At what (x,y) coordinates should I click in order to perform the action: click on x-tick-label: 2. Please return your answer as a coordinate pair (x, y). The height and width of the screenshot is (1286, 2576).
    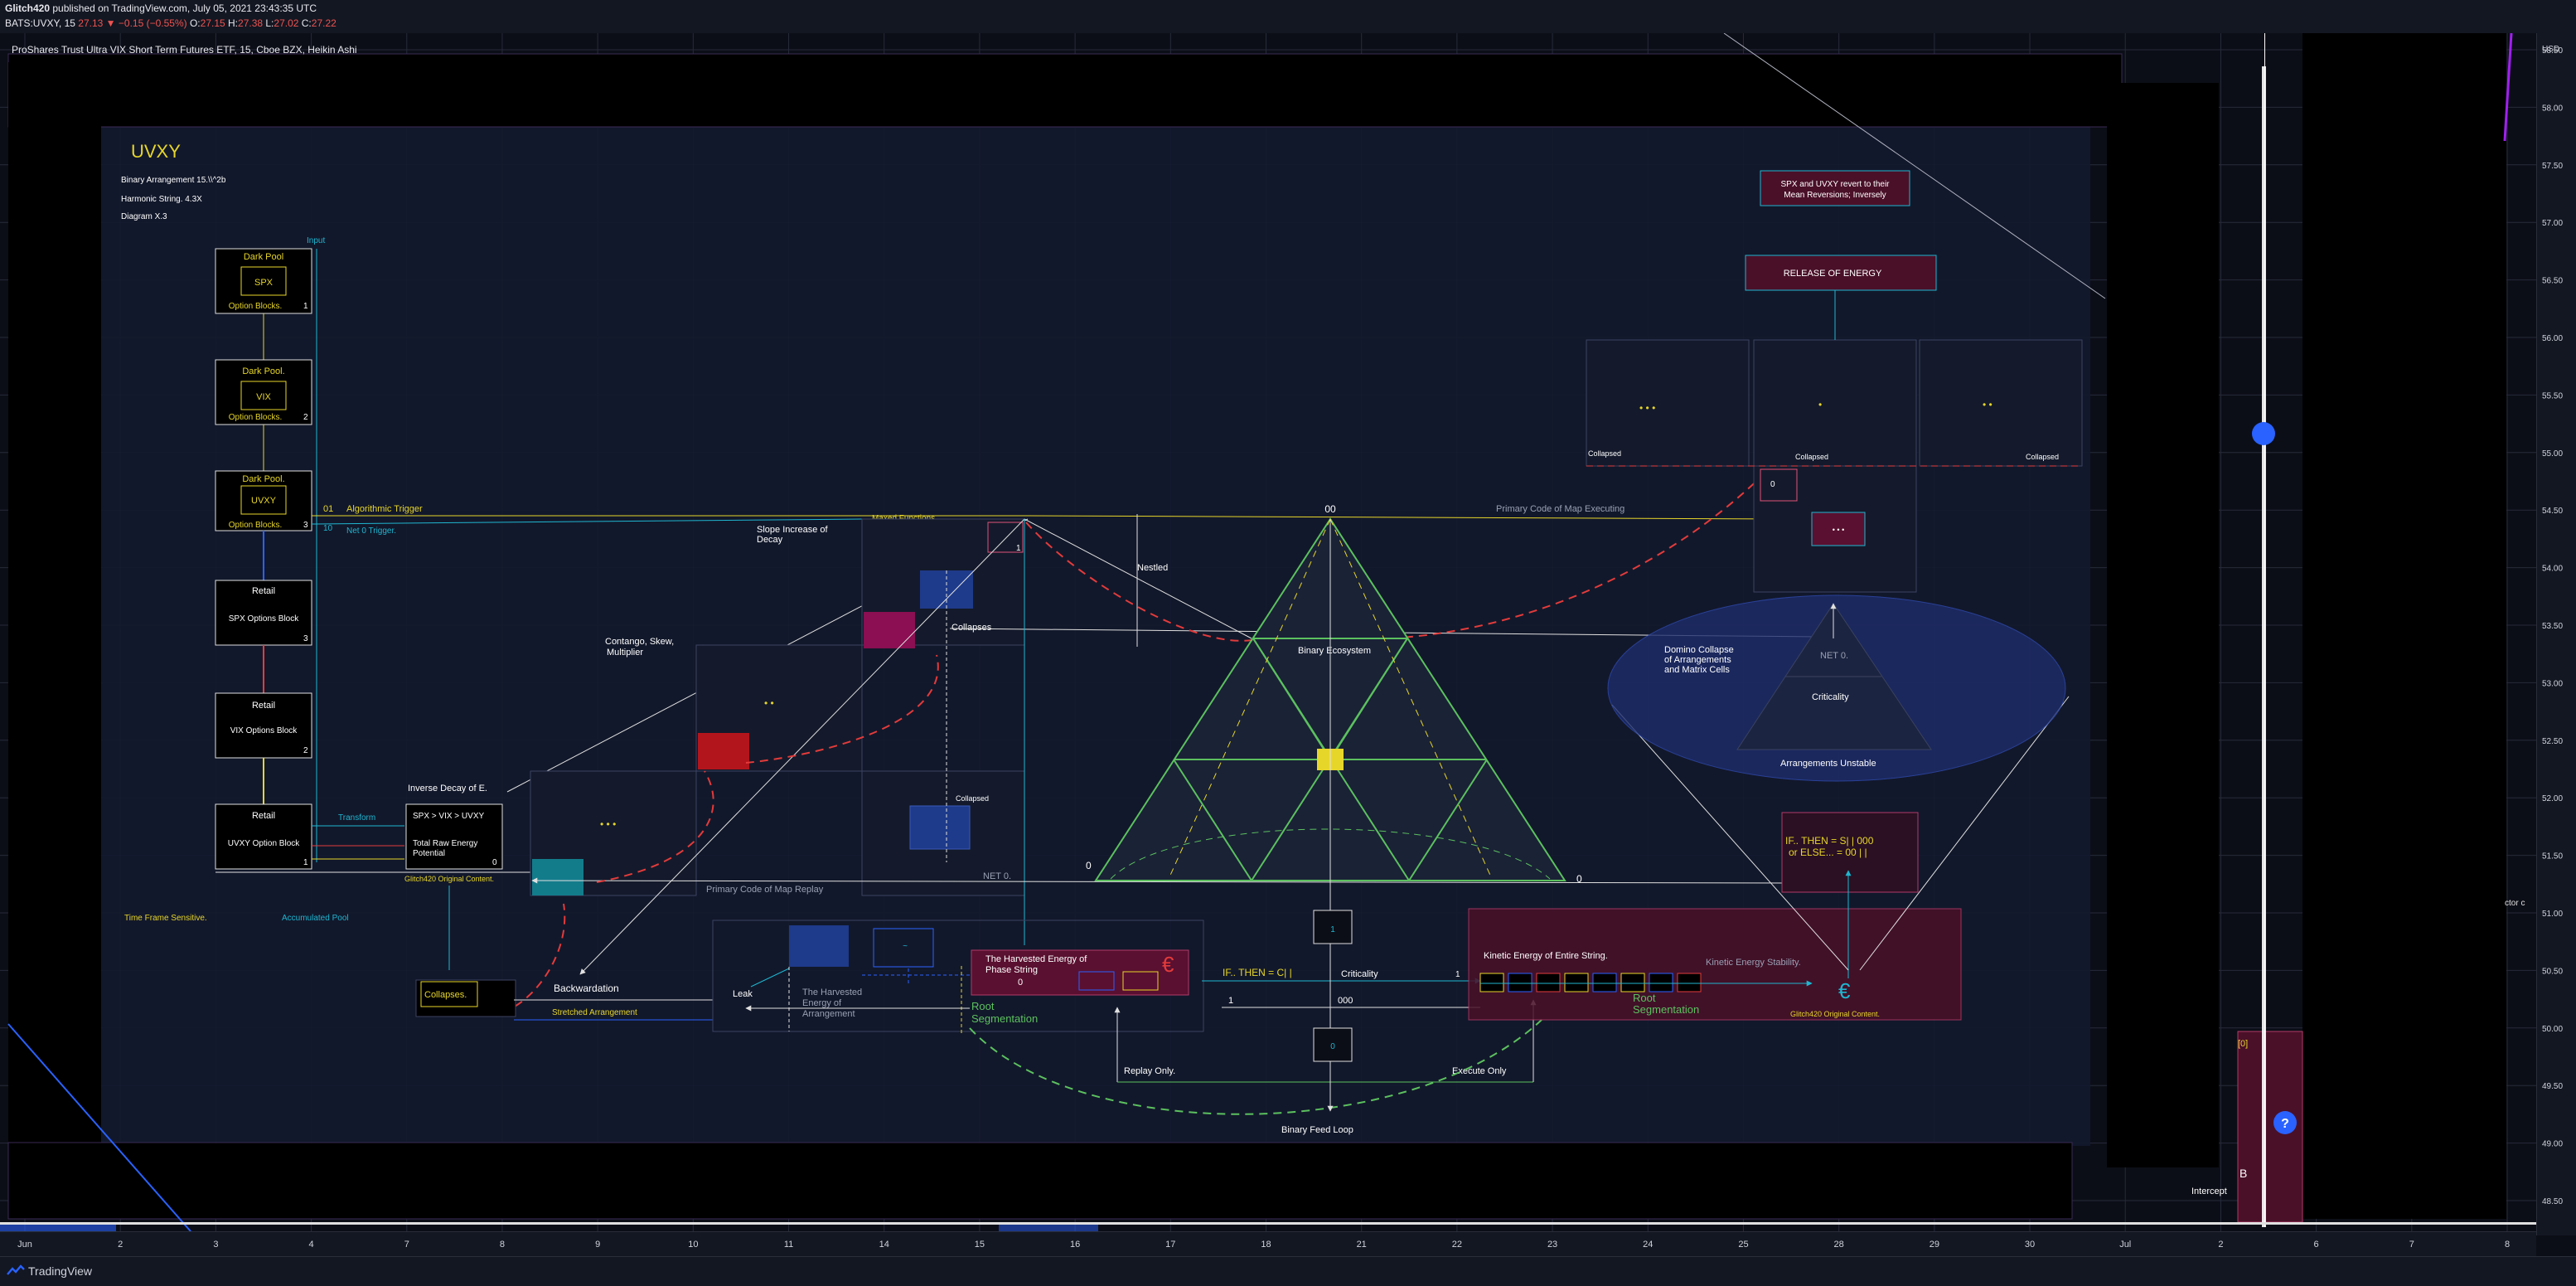
    Looking at the image, I should click on (121, 1245).